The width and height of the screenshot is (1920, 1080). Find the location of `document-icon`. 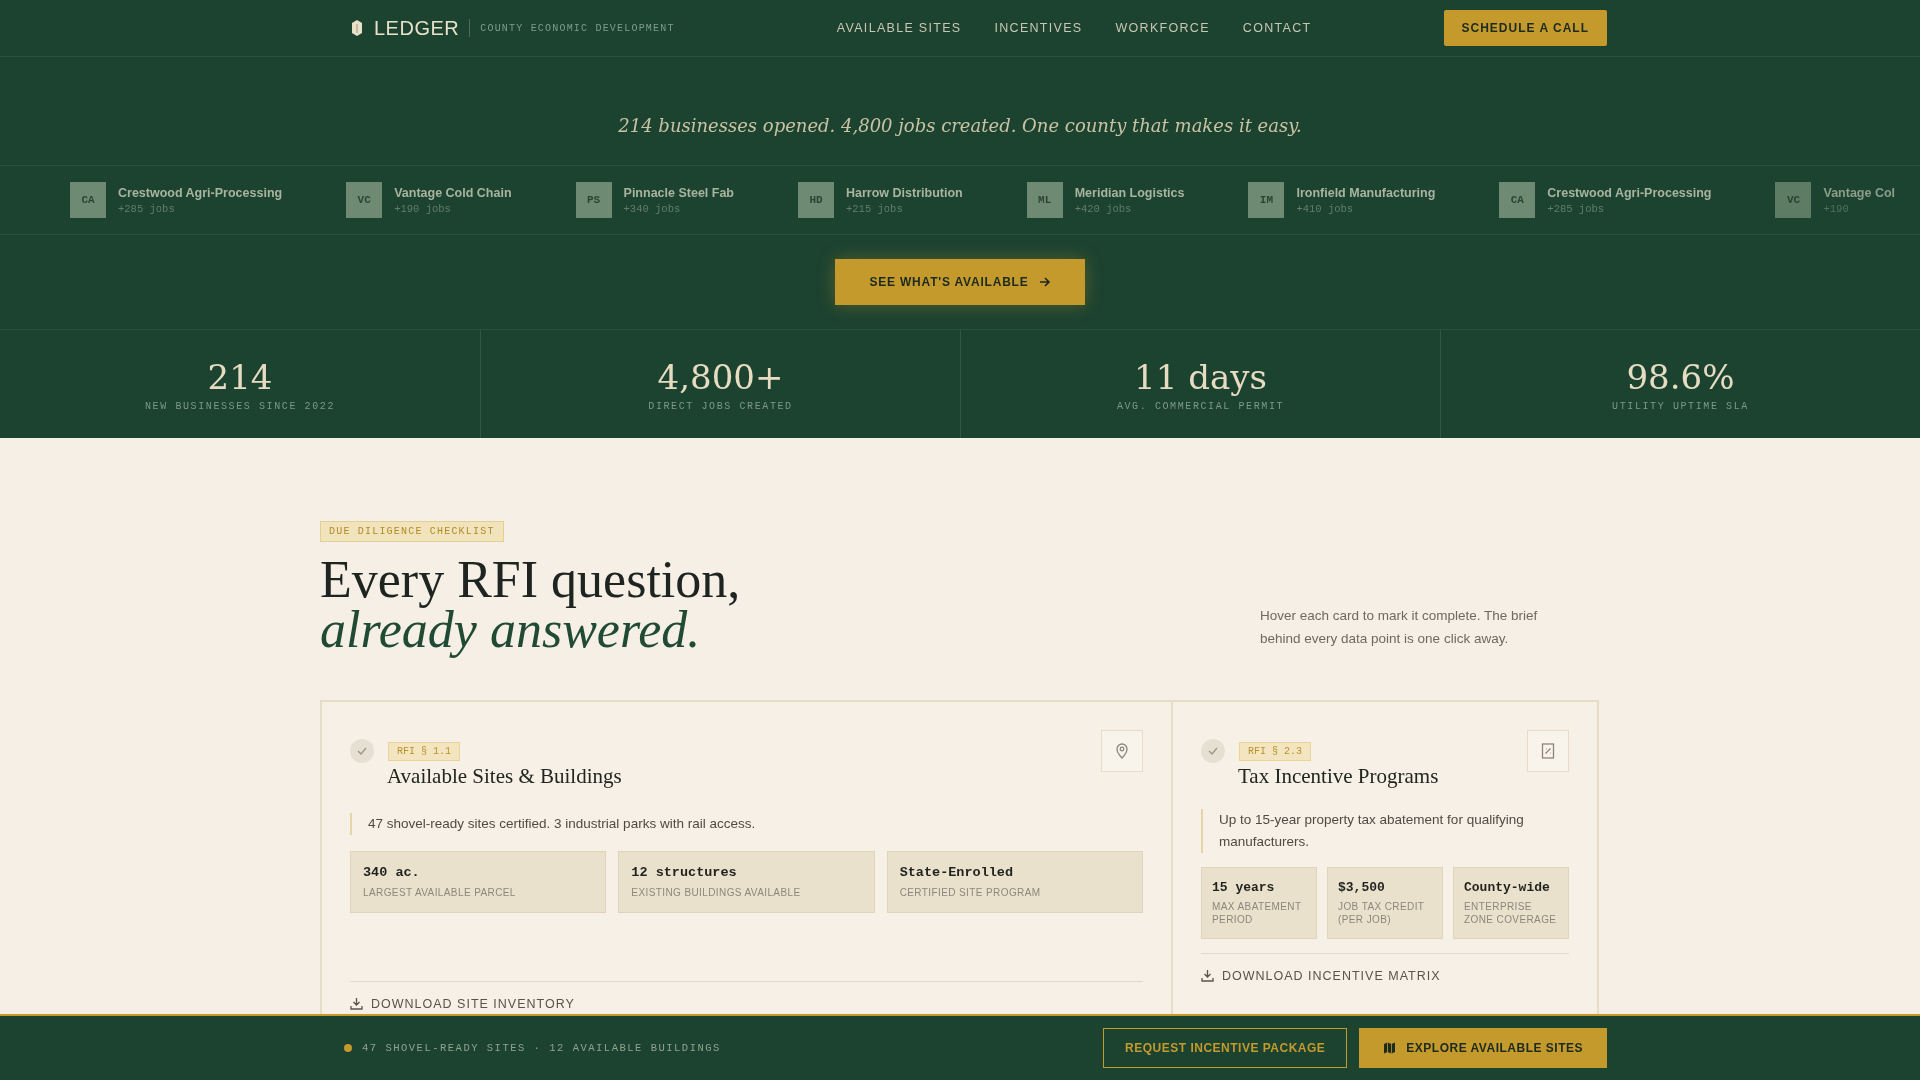

document-icon is located at coordinates (1548, 751).